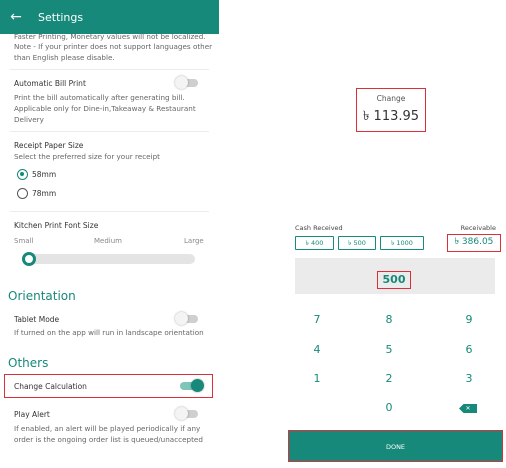 The image size is (506, 468). Describe the element at coordinates (42, 296) in the screenshot. I see `orientation-section-title: Orientation` at that location.